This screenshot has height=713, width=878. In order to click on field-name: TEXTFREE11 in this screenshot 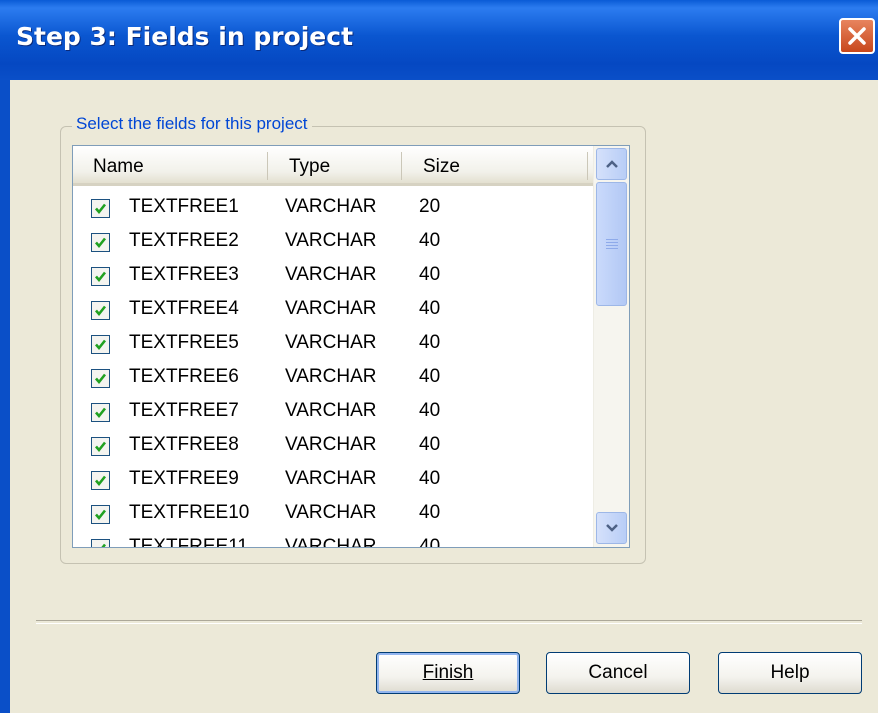, I will do `click(188, 542)`.